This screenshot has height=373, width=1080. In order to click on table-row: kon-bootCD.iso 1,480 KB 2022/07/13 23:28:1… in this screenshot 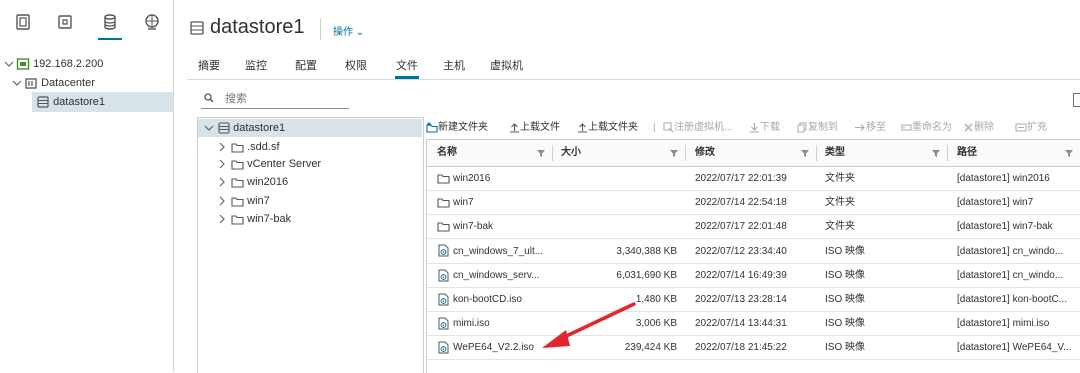, I will do `click(753, 300)`.